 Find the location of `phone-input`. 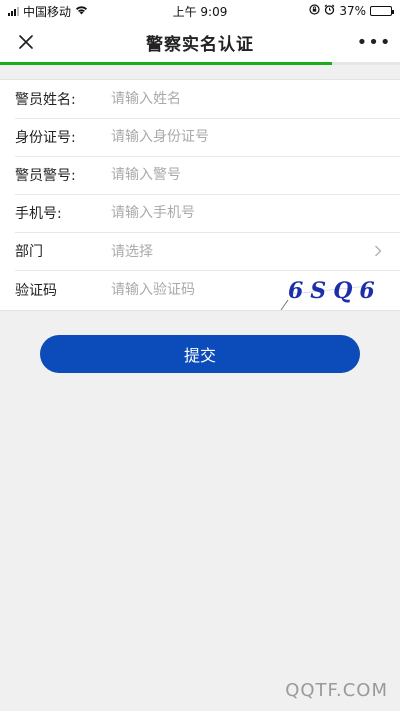

phone-input is located at coordinates (255, 213).